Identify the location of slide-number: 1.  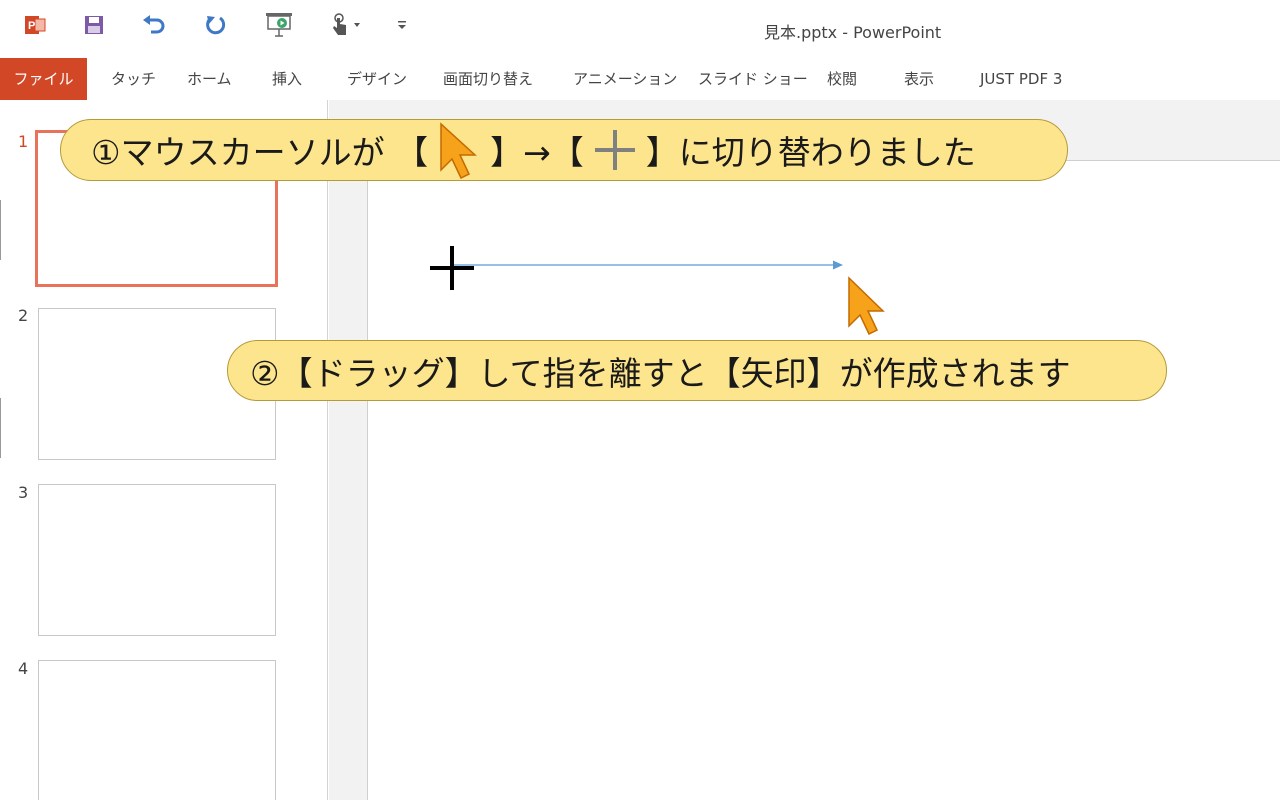
(23, 141).